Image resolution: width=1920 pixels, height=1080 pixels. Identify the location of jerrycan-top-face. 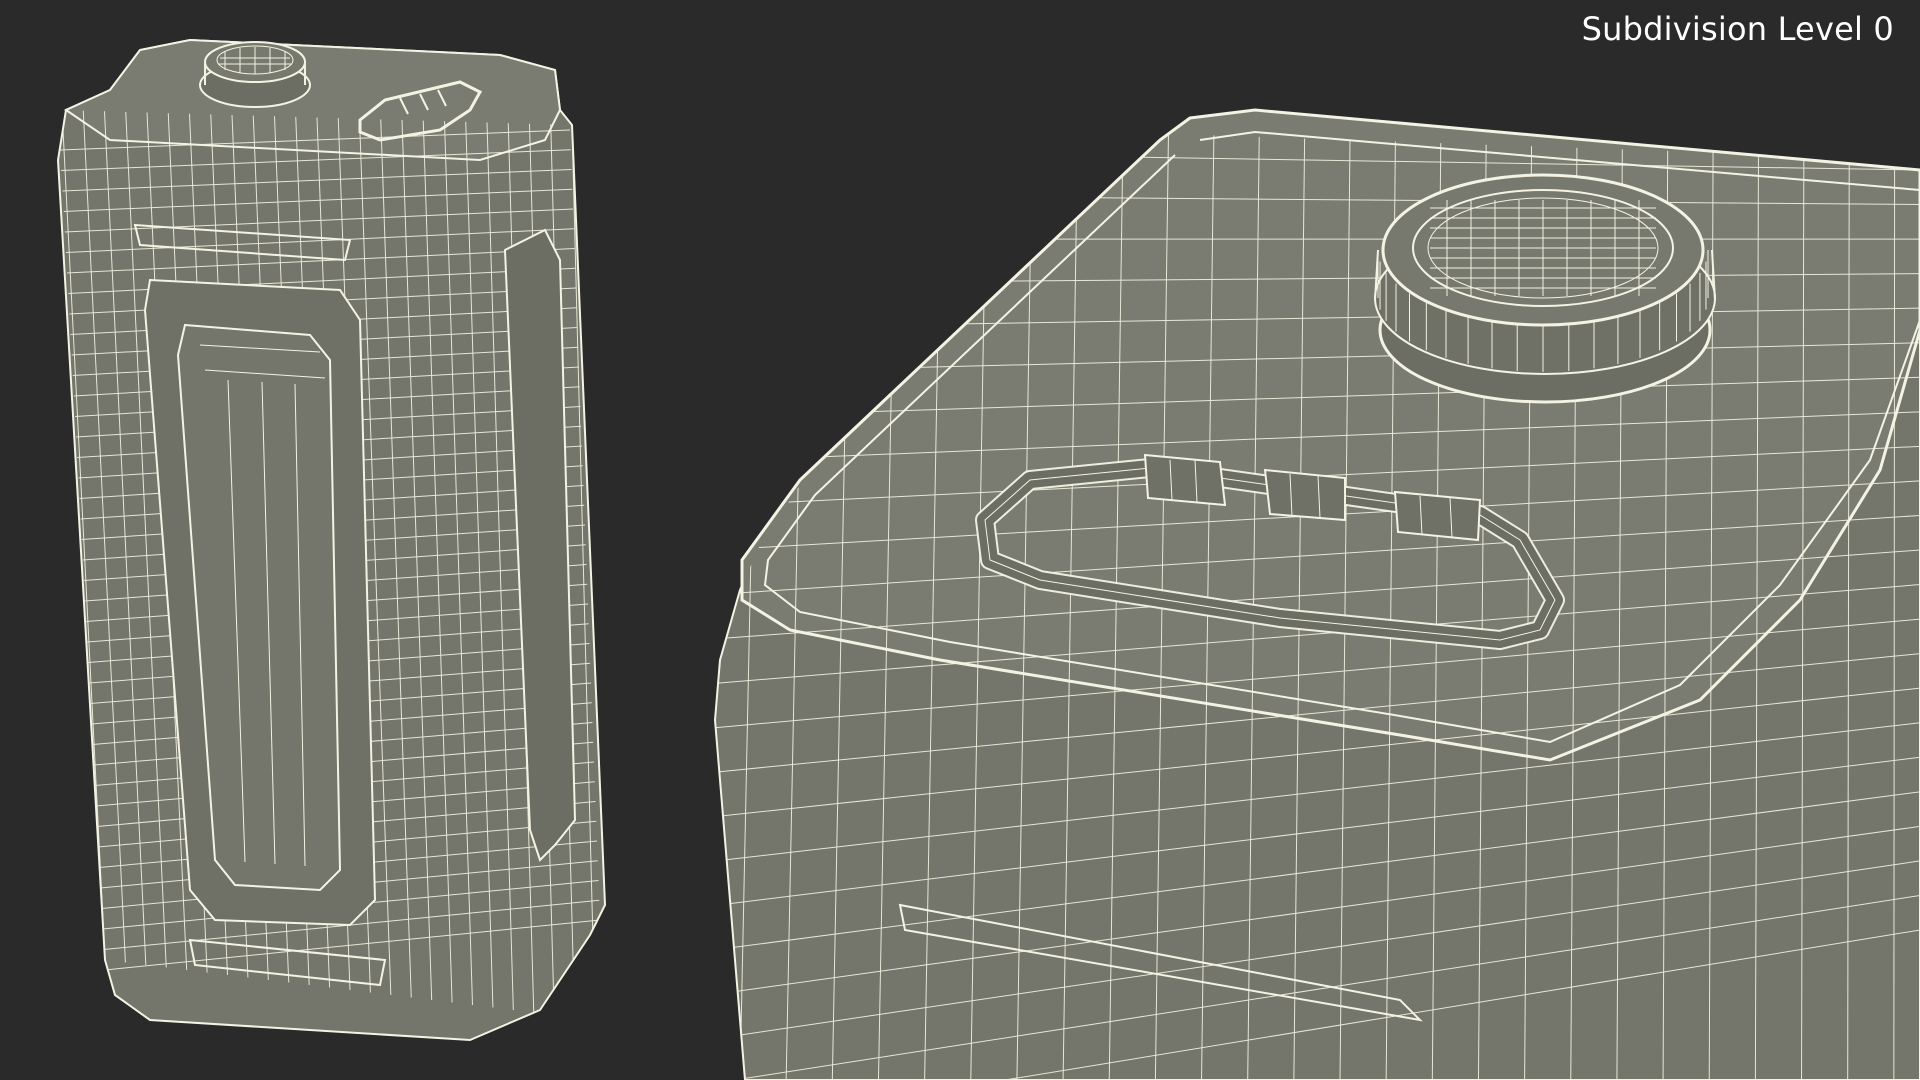
(312, 100).